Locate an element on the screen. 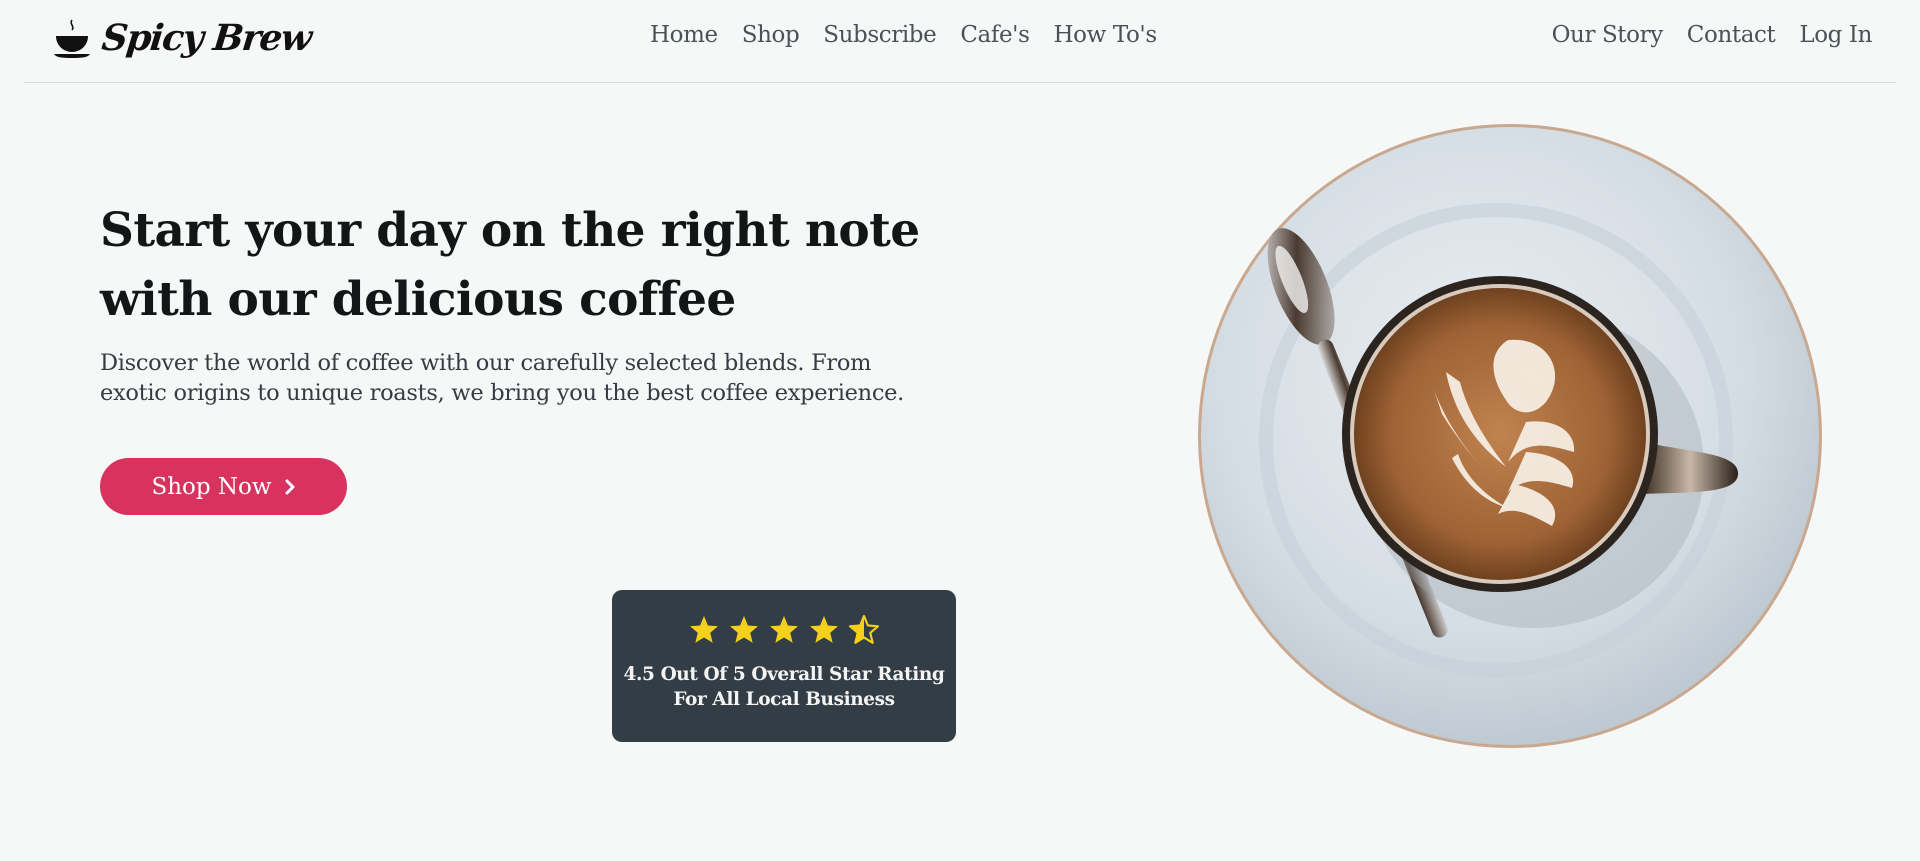 This screenshot has height=861, width=1920. star-half-icon is located at coordinates (864, 629).